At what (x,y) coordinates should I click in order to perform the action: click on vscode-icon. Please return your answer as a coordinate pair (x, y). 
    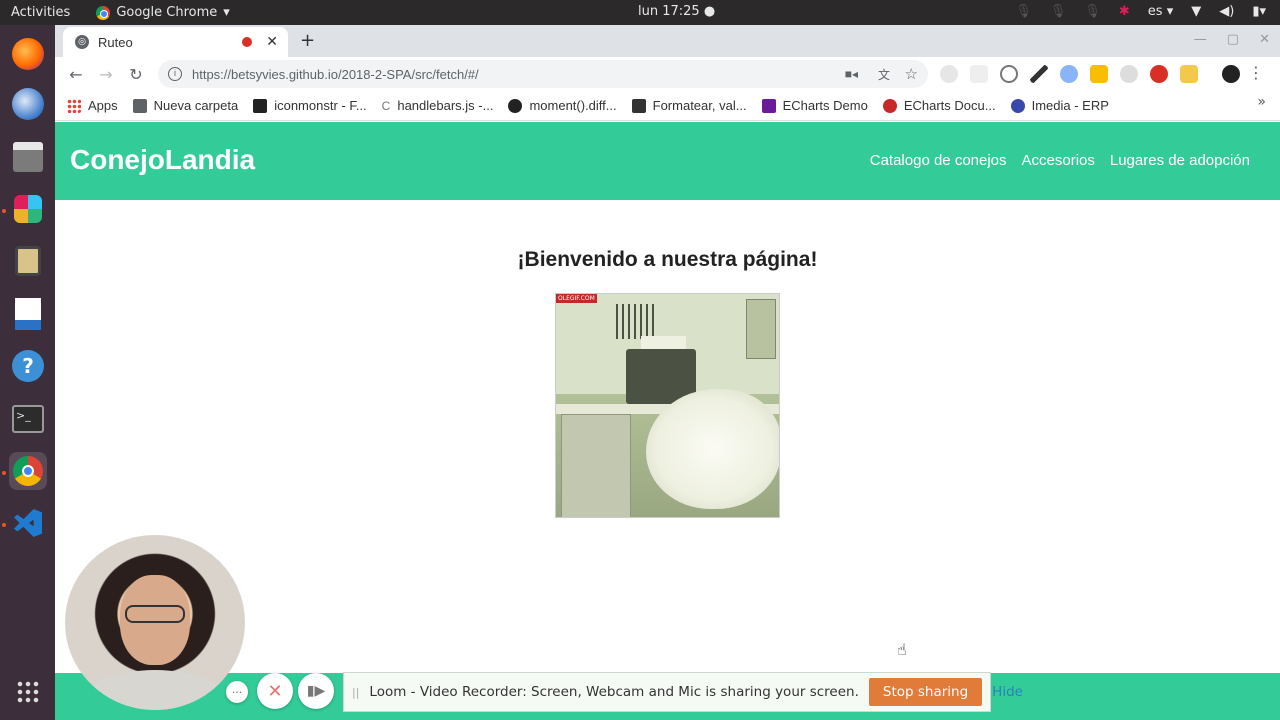
    Looking at the image, I should click on (28, 523).